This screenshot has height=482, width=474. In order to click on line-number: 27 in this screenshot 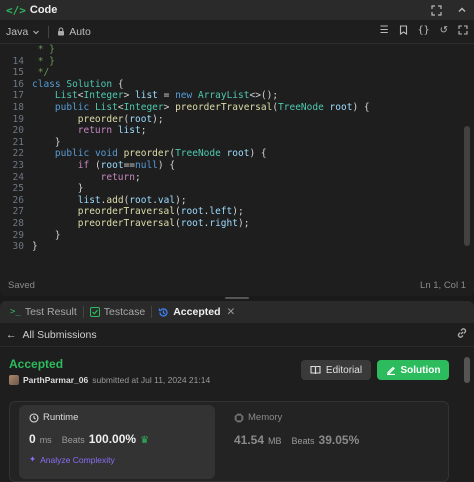, I will do `click(18, 212)`.